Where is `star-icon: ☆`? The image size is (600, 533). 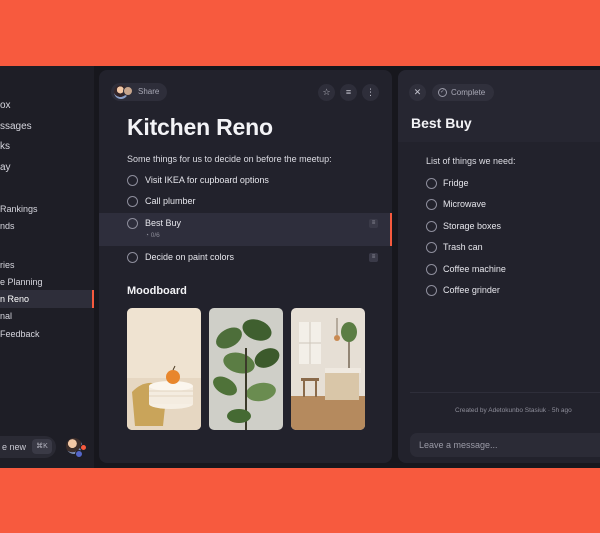 star-icon: ☆ is located at coordinates (326, 92).